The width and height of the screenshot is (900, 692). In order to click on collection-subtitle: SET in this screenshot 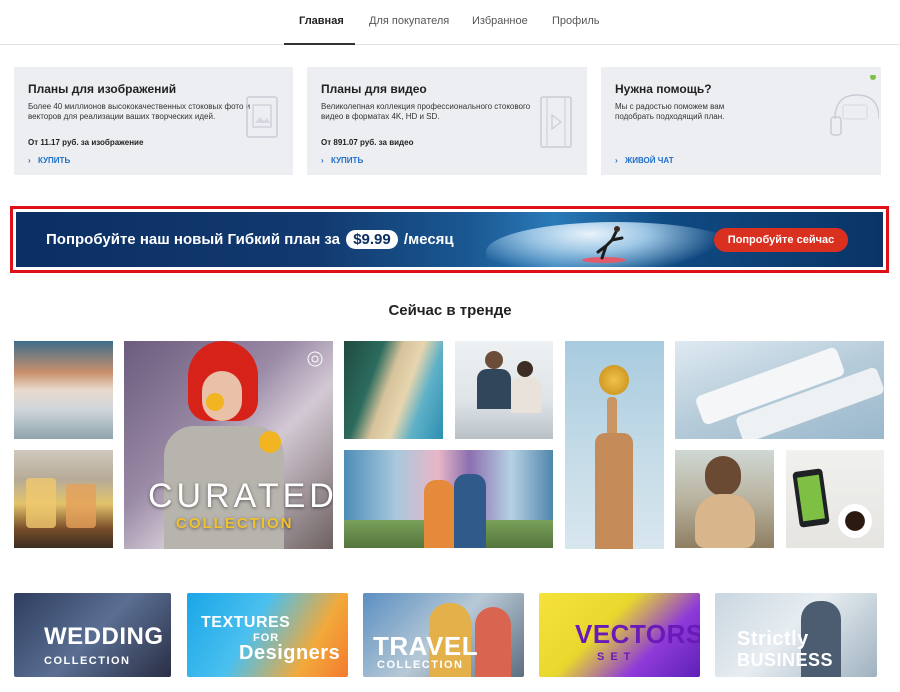, I will do `click(617, 657)`.